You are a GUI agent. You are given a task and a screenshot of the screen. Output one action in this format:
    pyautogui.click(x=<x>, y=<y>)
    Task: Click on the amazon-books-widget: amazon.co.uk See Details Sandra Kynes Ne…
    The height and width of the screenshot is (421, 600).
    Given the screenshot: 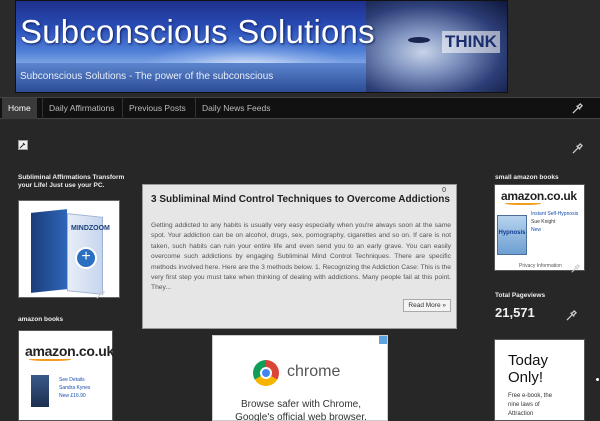 What is the action you would take?
    pyautogui.click(x=66, y=375)
    